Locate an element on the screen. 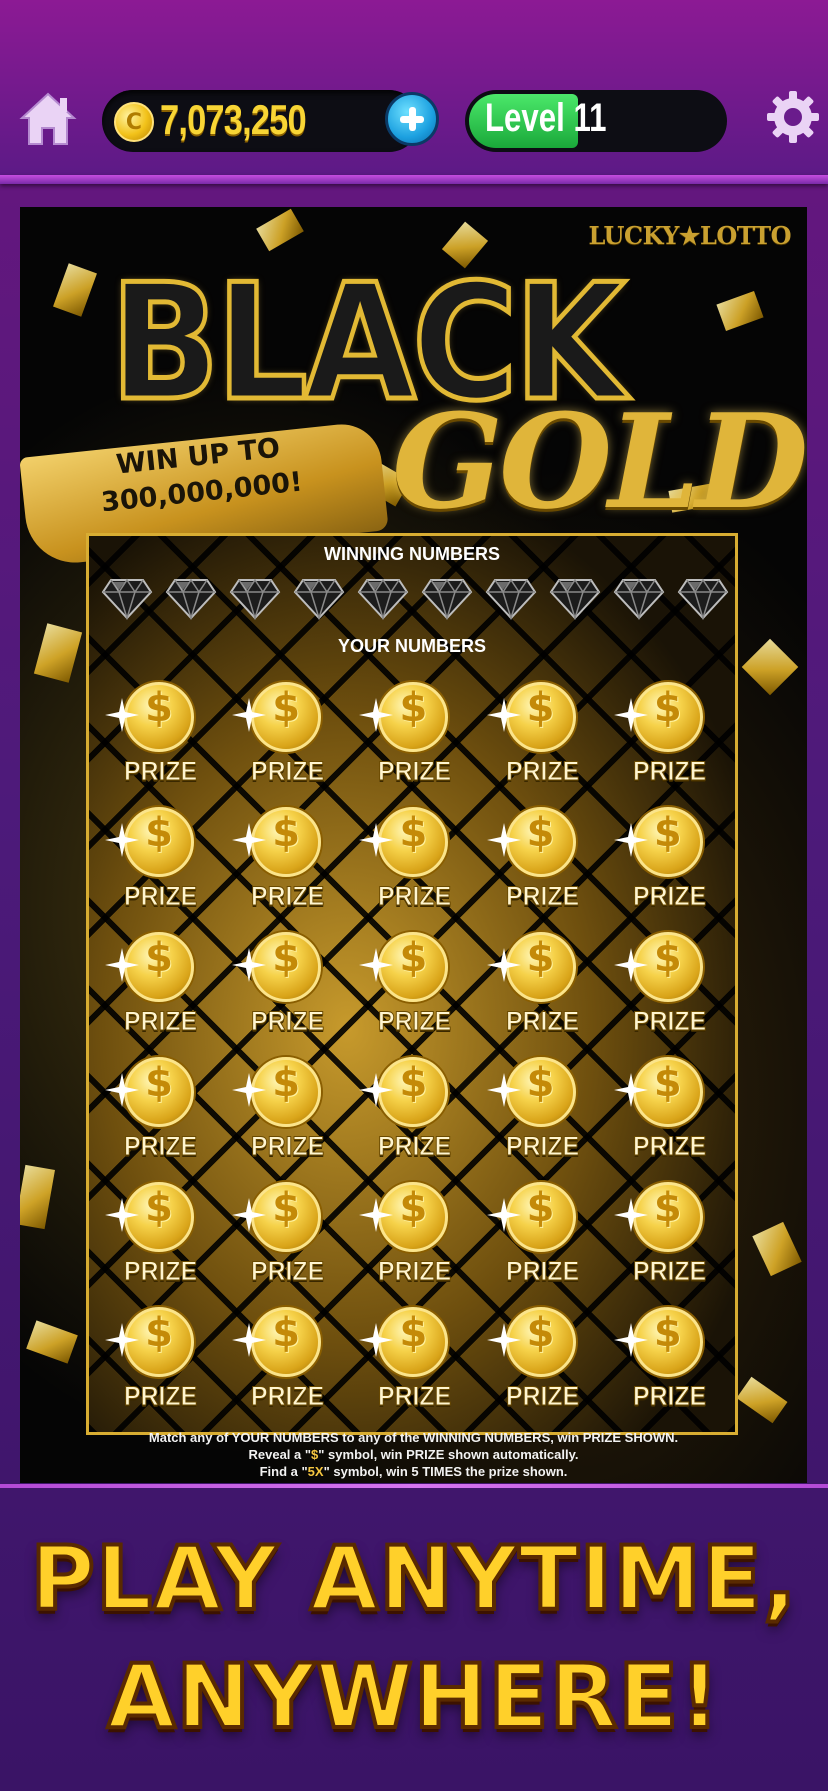  rules-text-part: . is located at coordinates (676, 1437).